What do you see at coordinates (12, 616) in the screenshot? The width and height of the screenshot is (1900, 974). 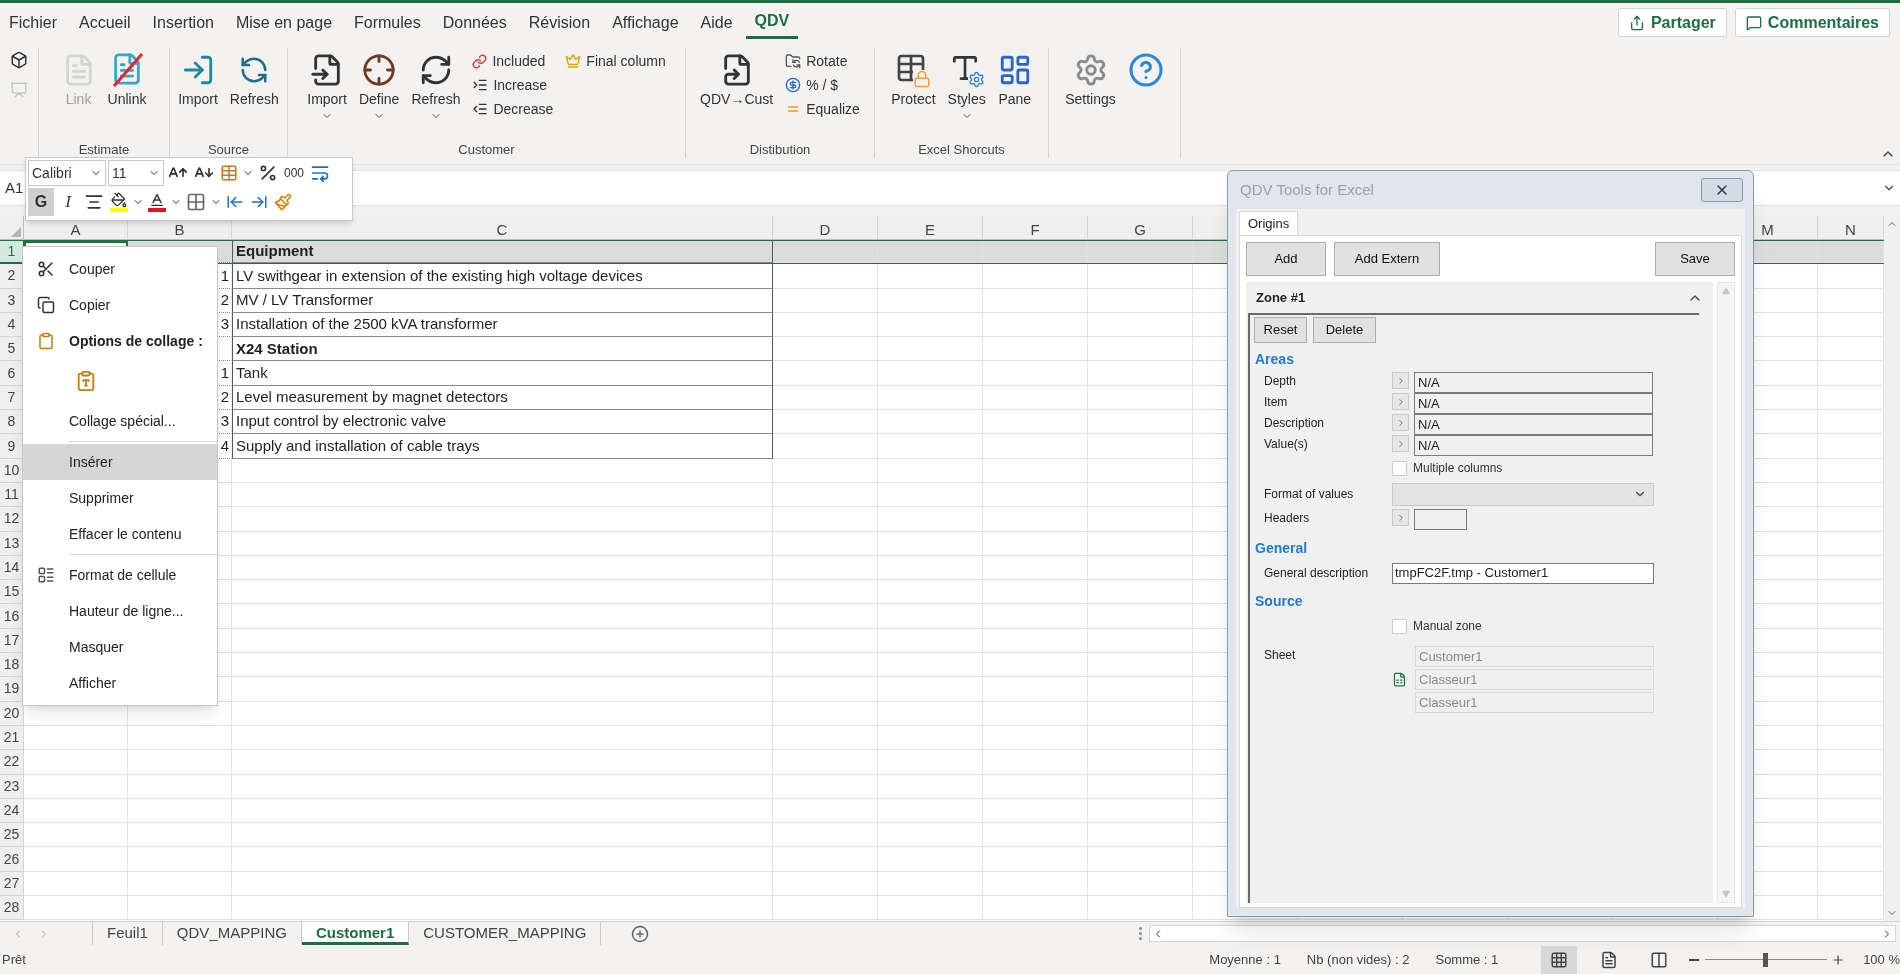 I see `row-number: 16` at bounding box center [12, 616].